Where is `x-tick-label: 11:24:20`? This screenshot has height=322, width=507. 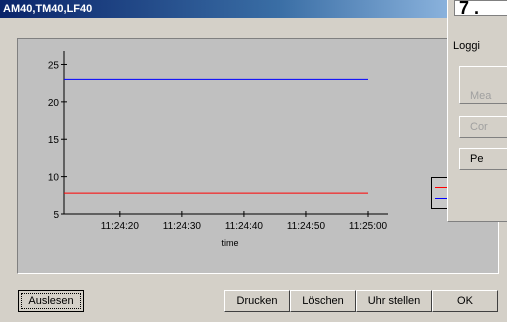 x-tick-label: 11:24:20 is located at coordinates (120, 226).